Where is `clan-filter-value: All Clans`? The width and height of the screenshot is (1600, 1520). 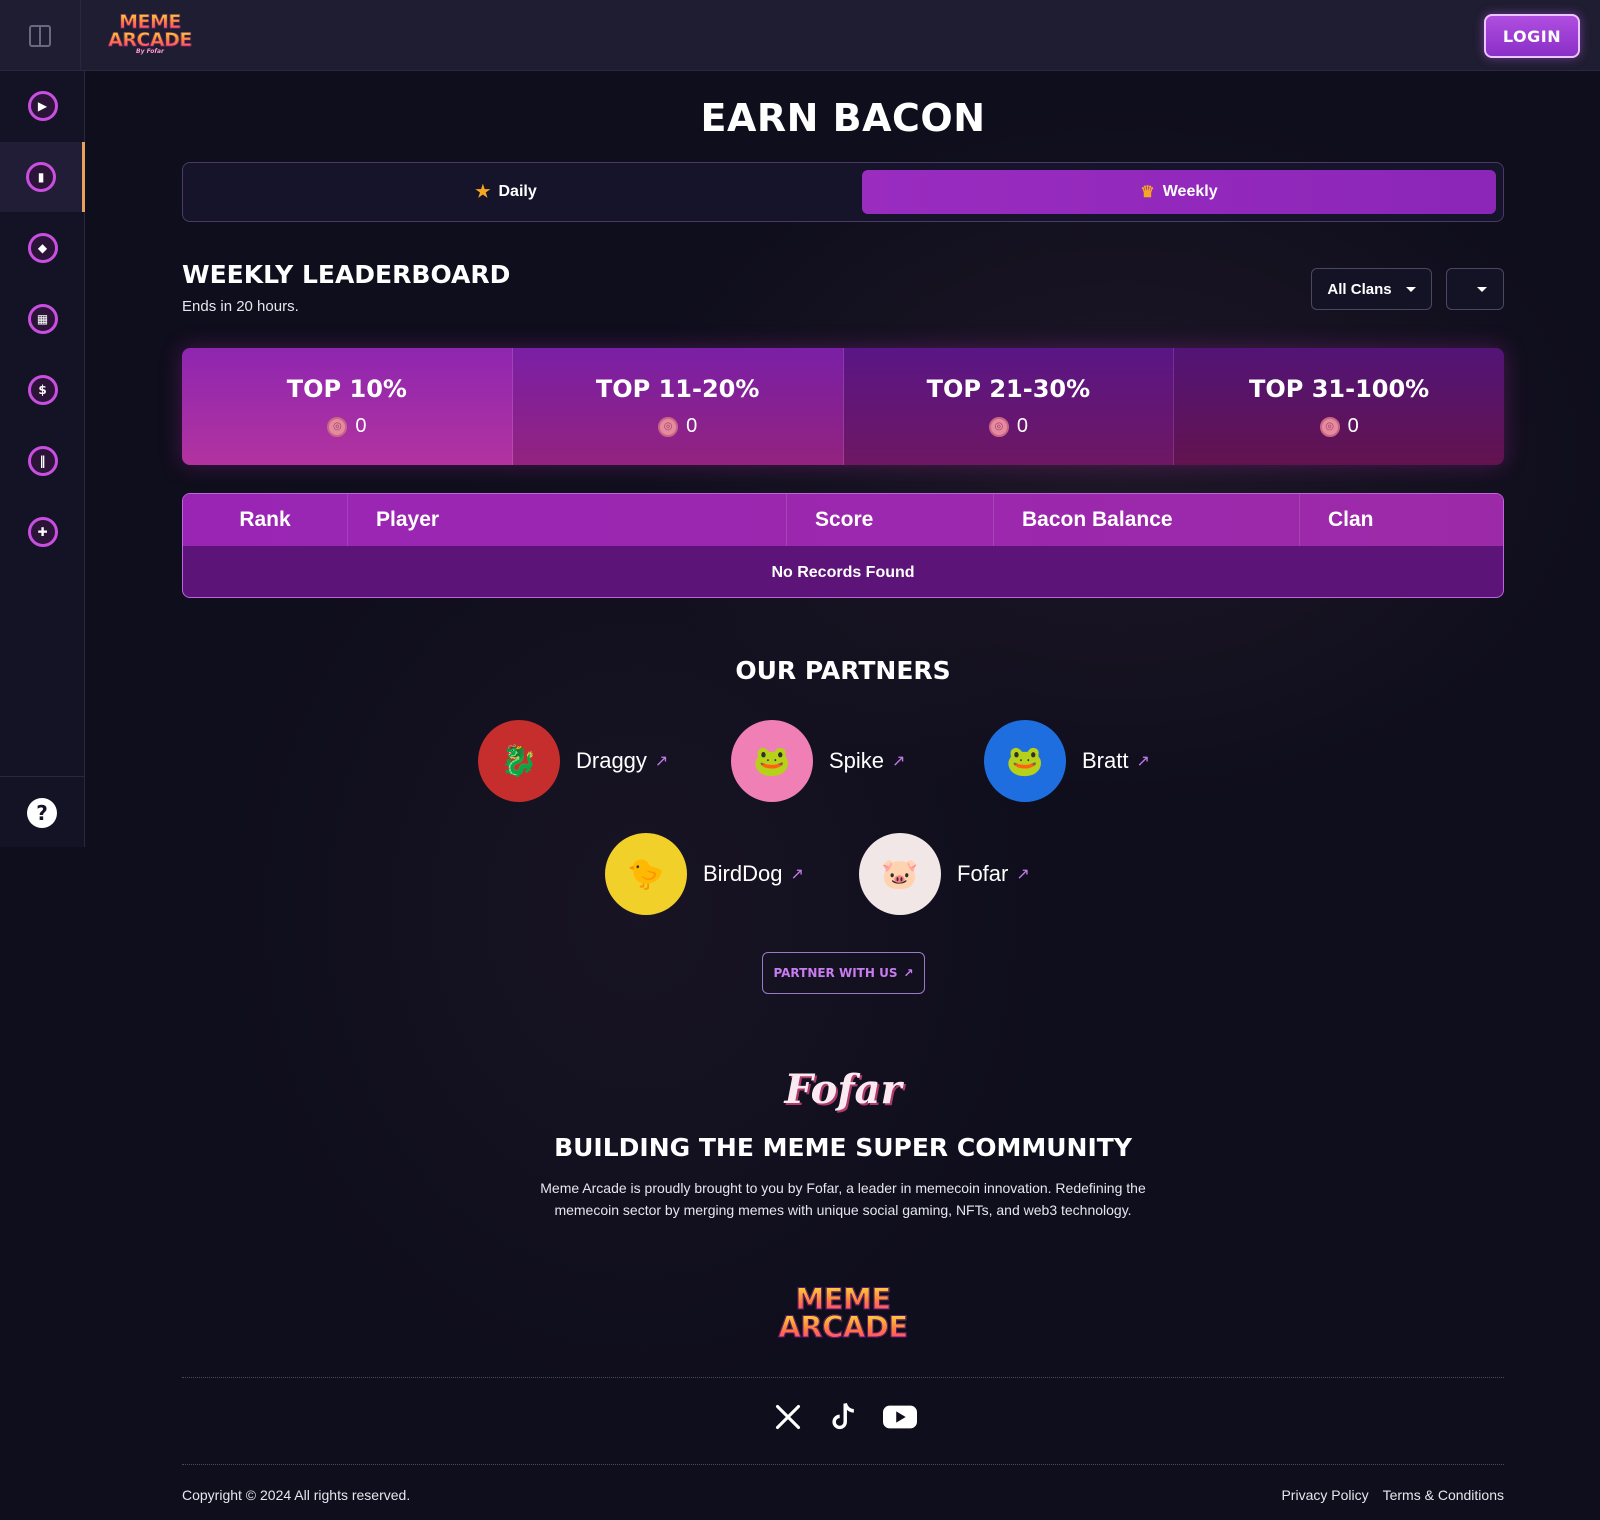
clan-filter-value: All Clans is located at coordinates (1359, 289).